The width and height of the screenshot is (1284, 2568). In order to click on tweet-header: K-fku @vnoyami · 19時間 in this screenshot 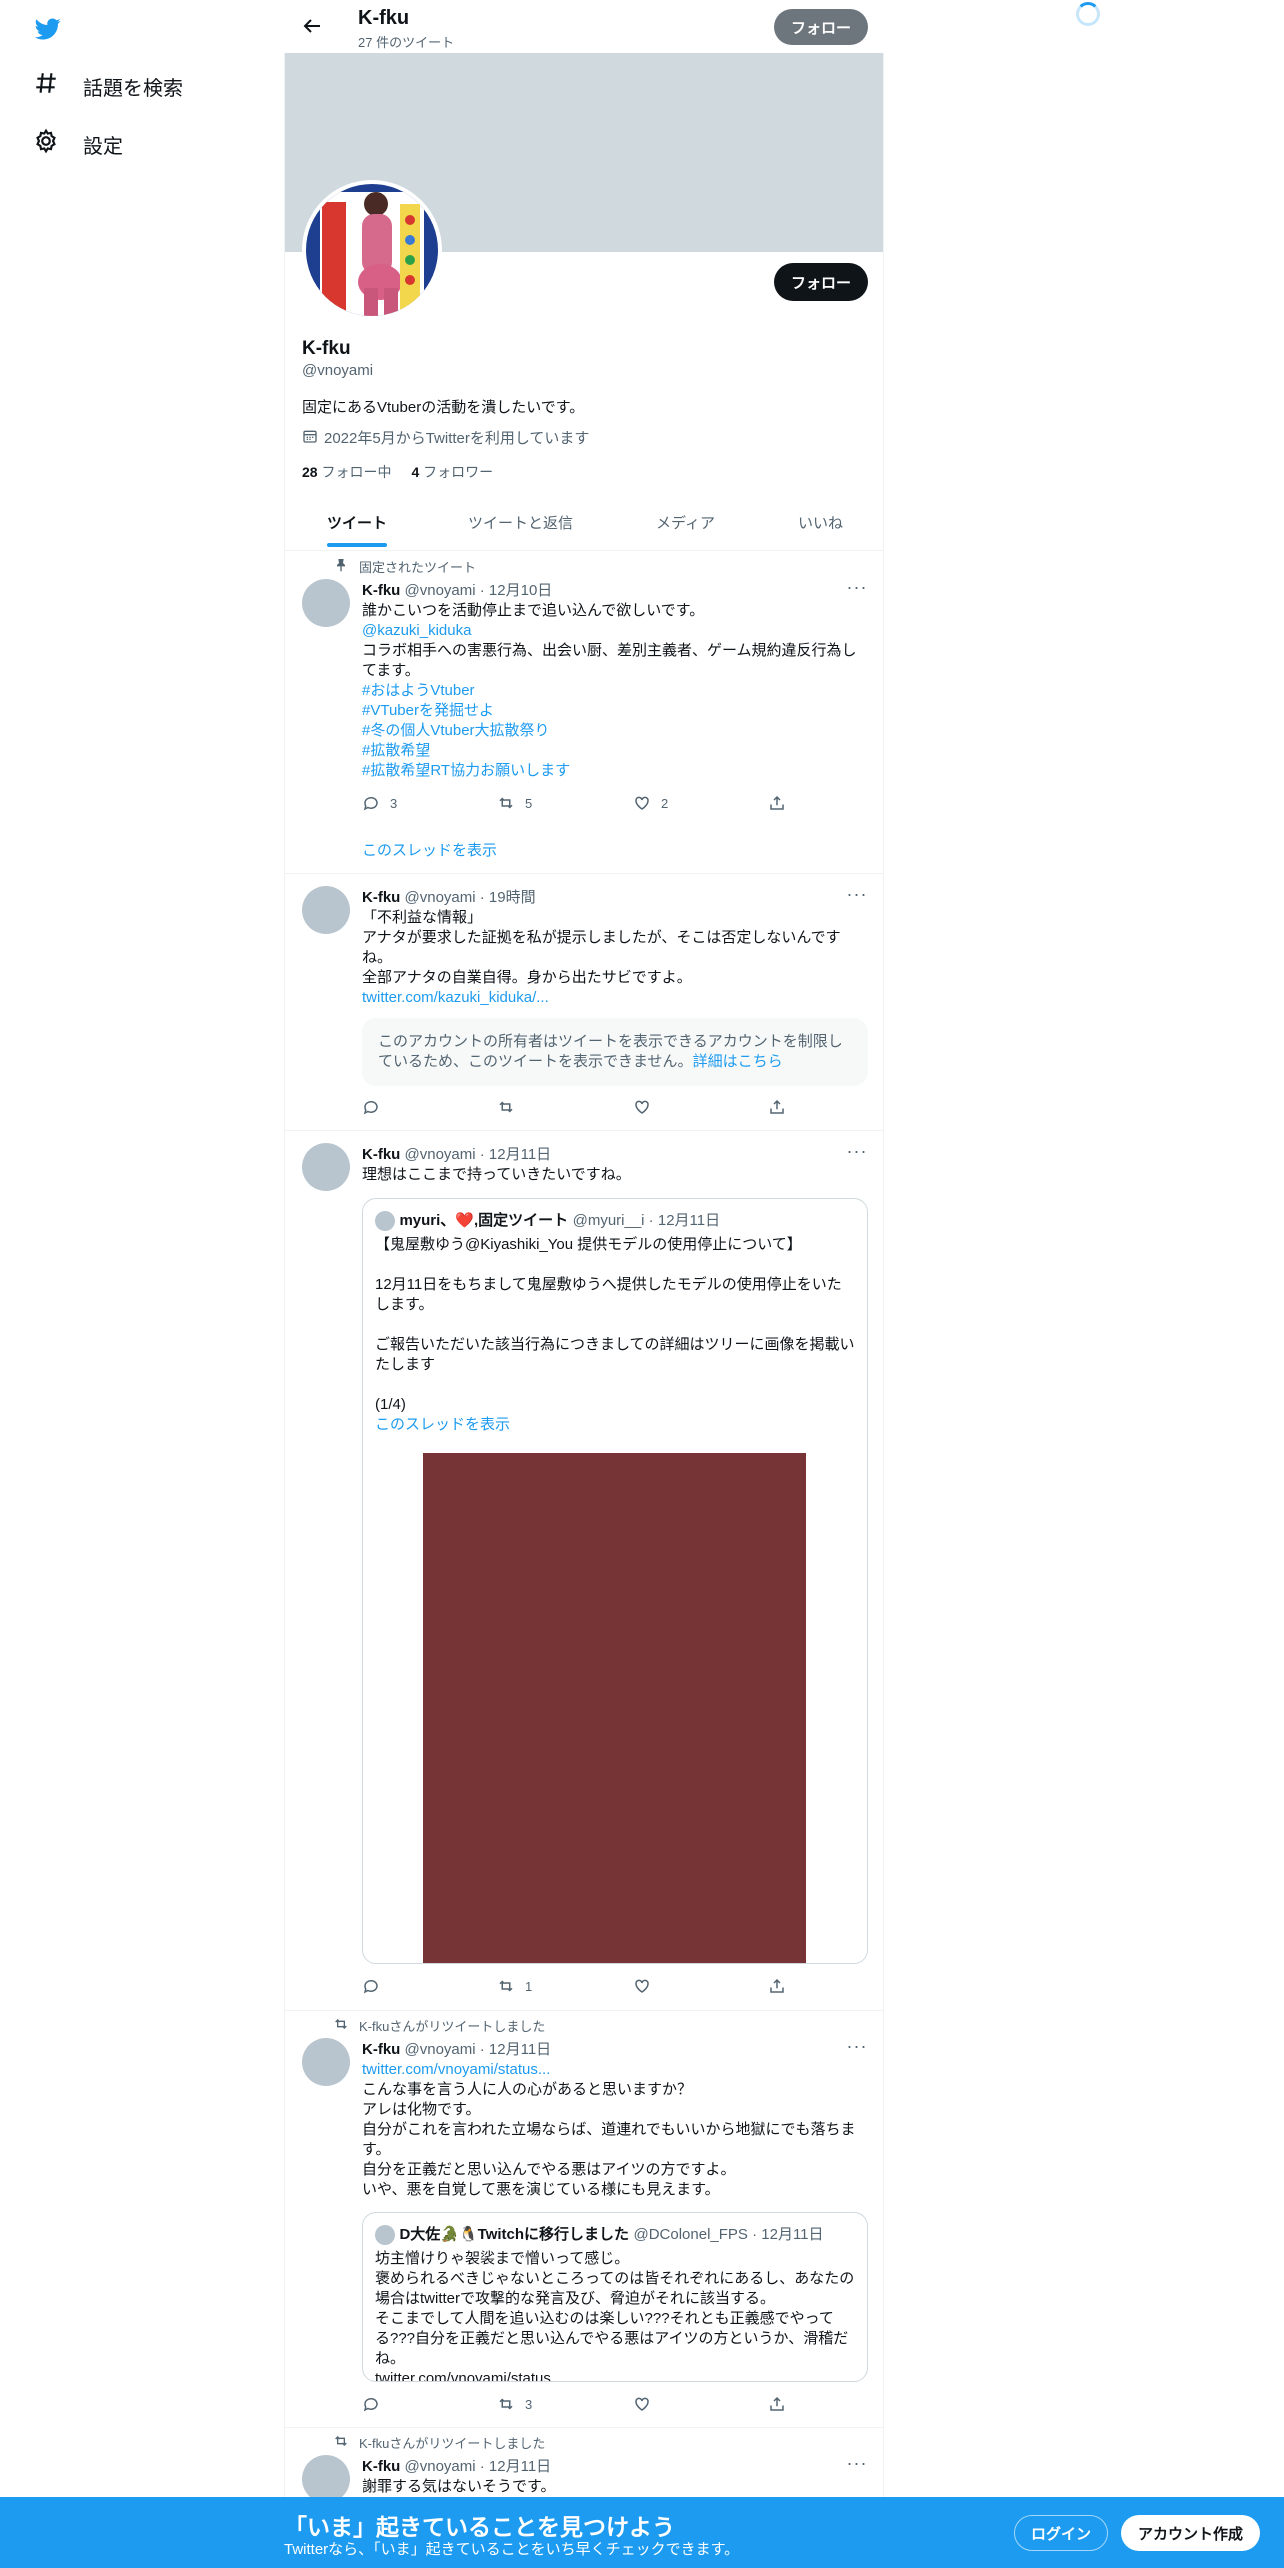, I will do `click(449, 896)`.